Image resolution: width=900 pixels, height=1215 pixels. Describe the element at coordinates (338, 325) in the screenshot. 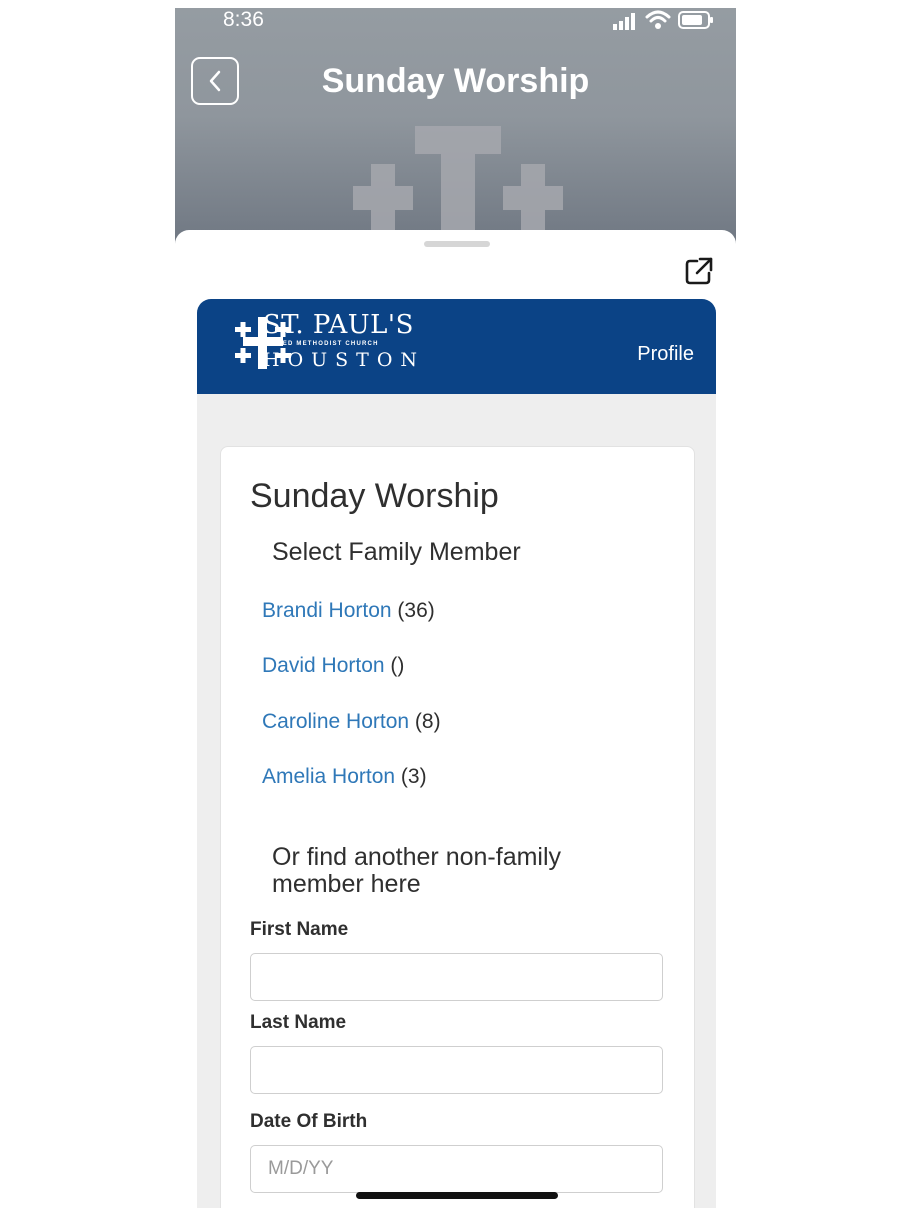

I see `church-name: ST. PAUL'S` at that location.